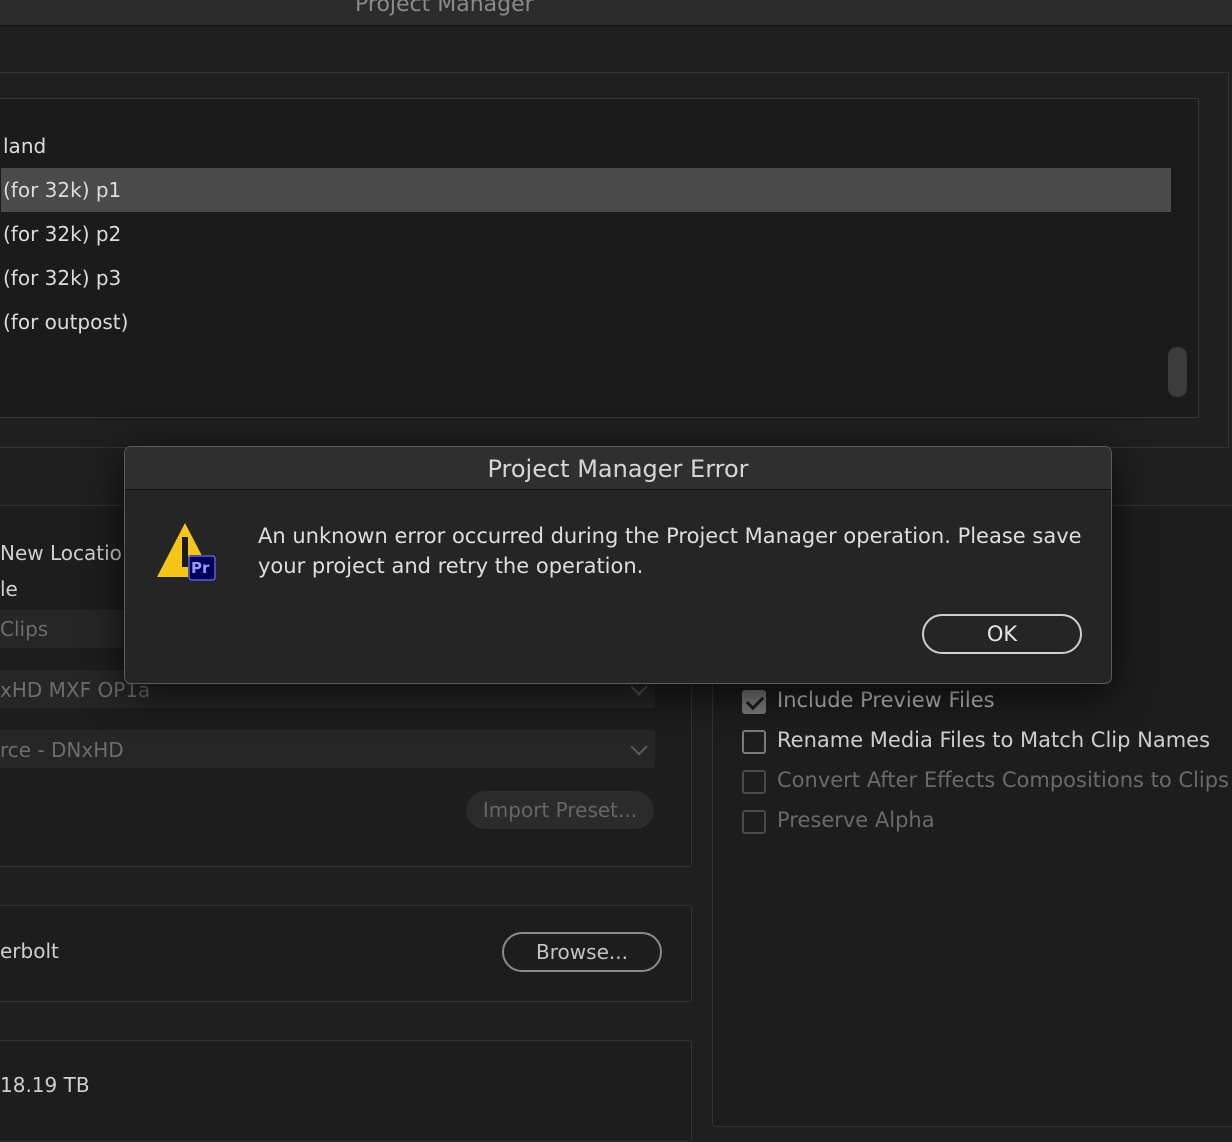 The width and height of the screenshot is (1232, 1142). What do you see at coordinates (616, 13) in the screenshot?
I see `window-titlebar: Project Manager` at bounding box center [616, 13].